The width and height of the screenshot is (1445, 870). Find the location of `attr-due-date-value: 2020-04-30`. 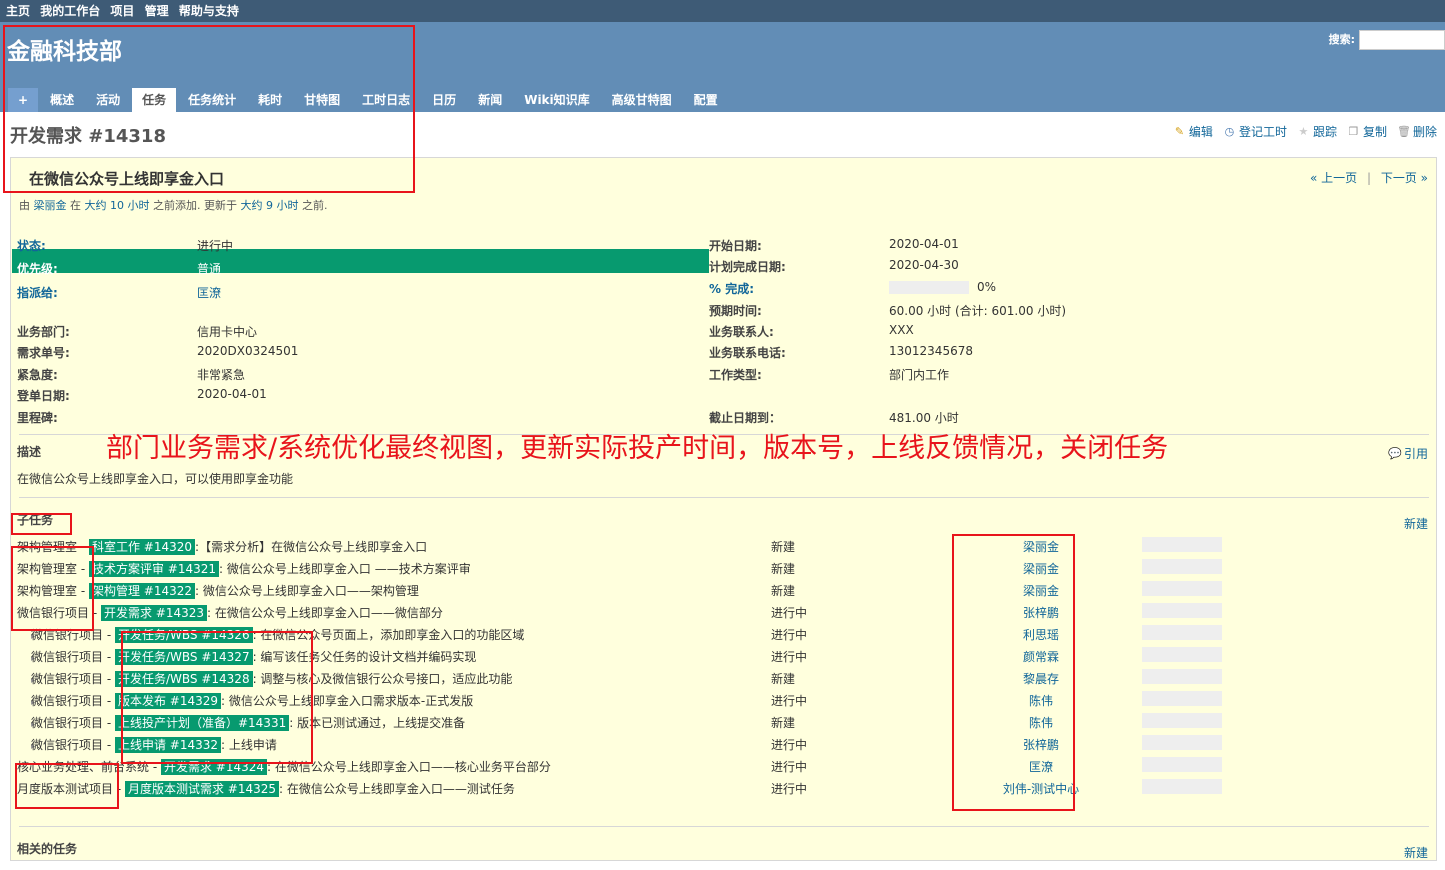

attr-due-date-value: 2020-04-30 is located at coordinates (924, 265).